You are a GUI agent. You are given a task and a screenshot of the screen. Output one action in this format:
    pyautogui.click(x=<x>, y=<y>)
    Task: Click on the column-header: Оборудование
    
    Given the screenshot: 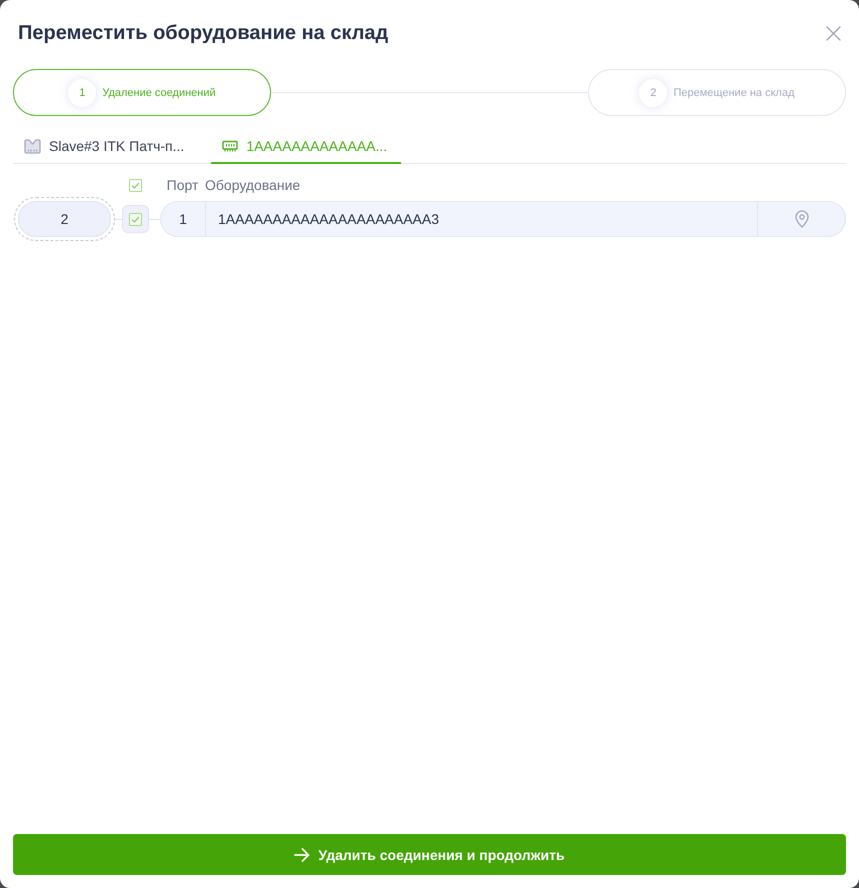 What is the action you would take?
    pyautogui.click(x=252, y=185)
    